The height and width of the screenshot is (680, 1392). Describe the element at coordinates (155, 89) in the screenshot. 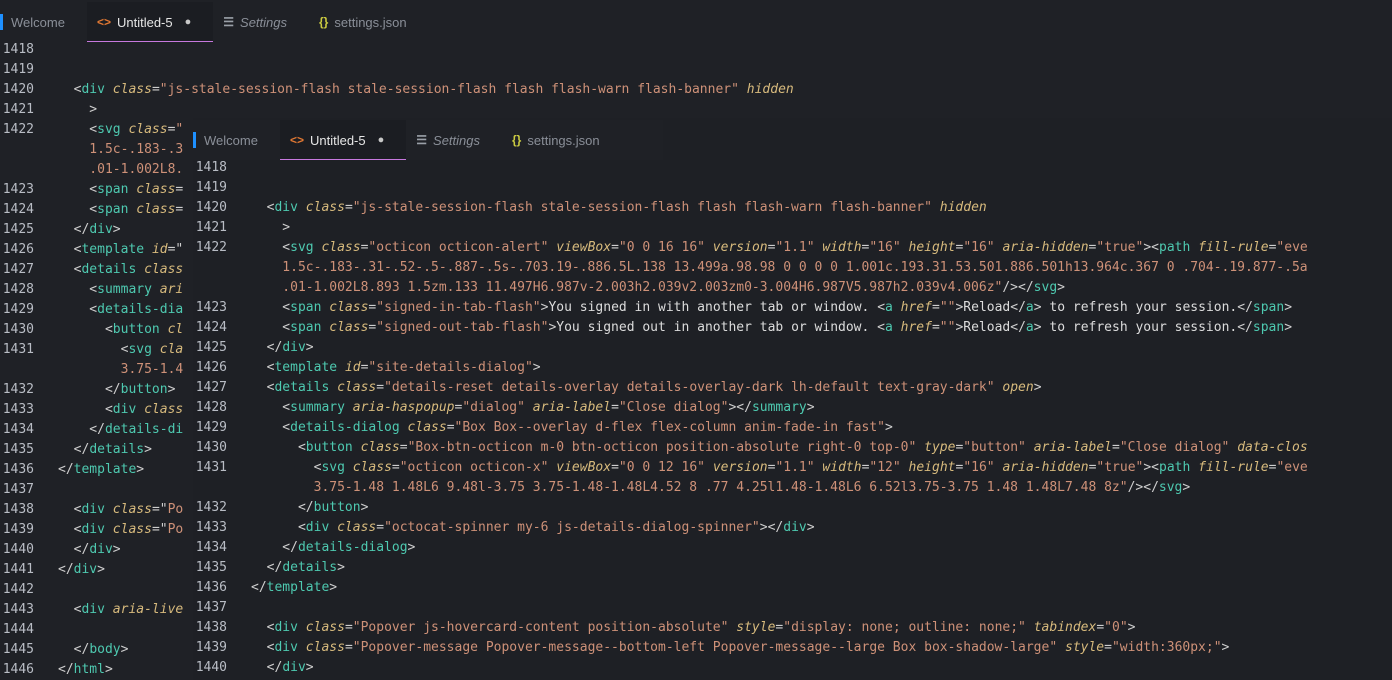

I see `code-token: =` at that location.